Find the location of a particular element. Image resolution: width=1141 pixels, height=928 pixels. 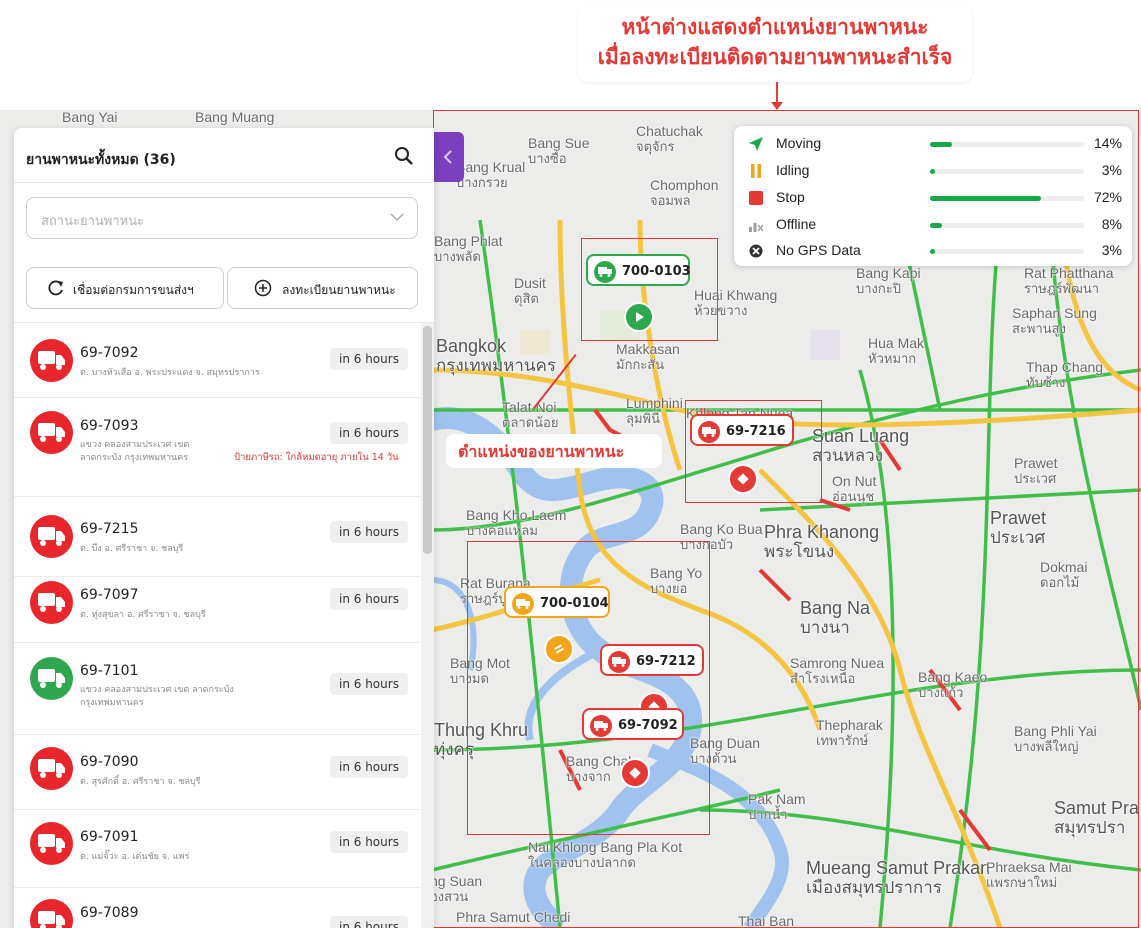

place-label: Suan Luang สวนหลวง is located at coordinates (861, 445).